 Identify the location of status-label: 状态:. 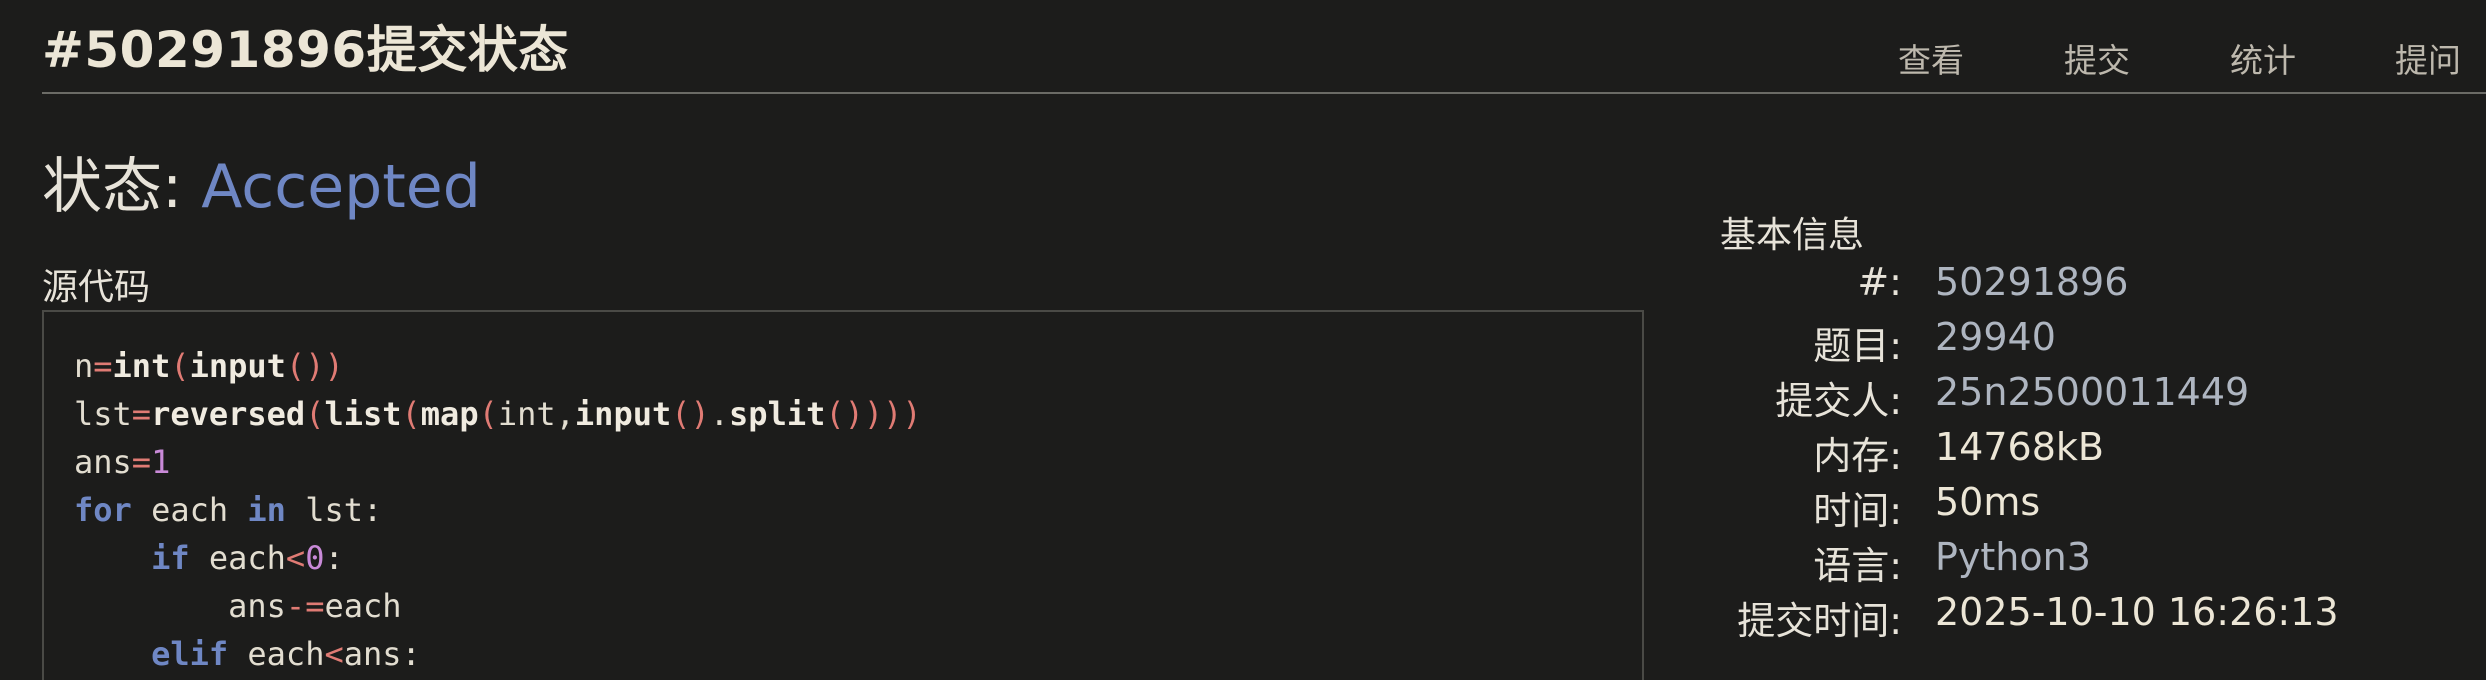
(122, 187).